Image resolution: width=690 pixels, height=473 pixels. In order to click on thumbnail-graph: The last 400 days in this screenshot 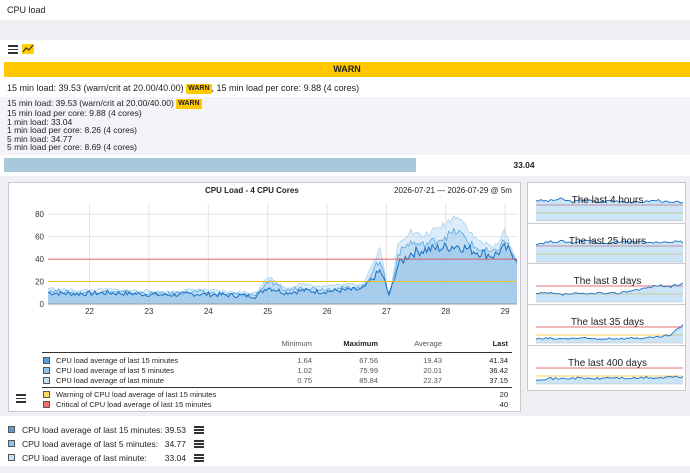, I will do `click(606, 368)`.